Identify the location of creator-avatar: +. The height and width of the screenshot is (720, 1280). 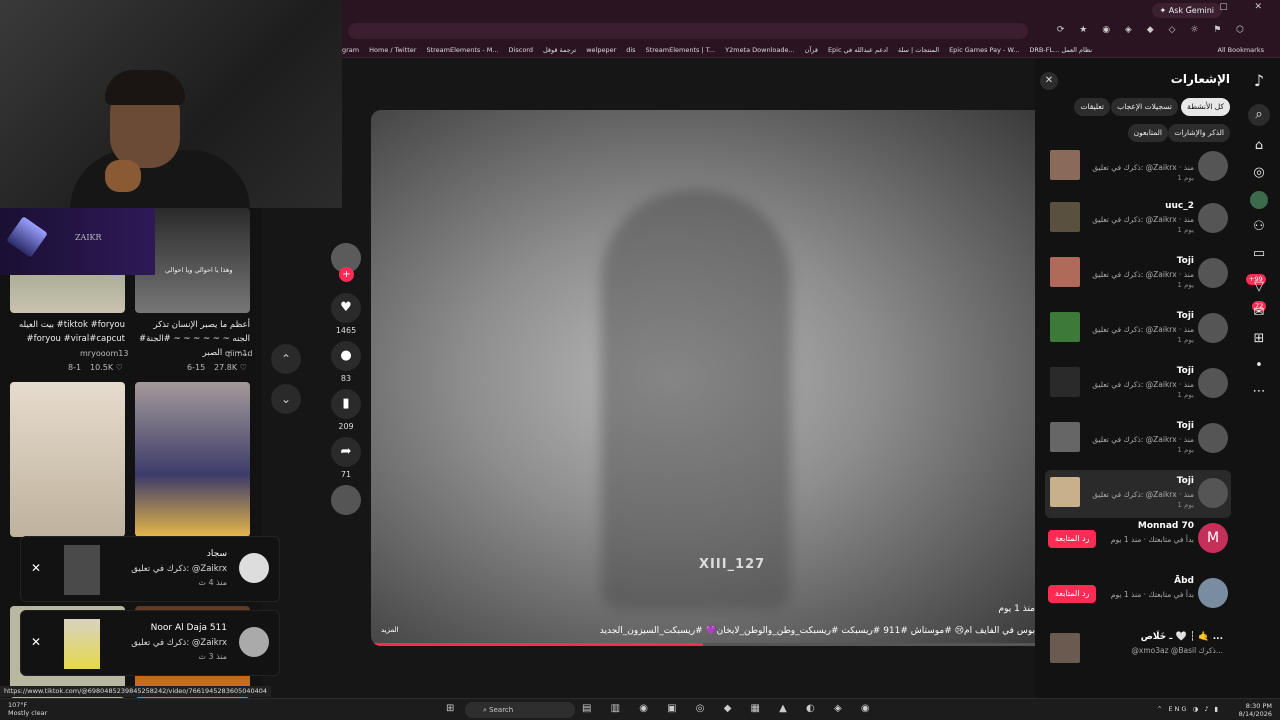
(346, 262).